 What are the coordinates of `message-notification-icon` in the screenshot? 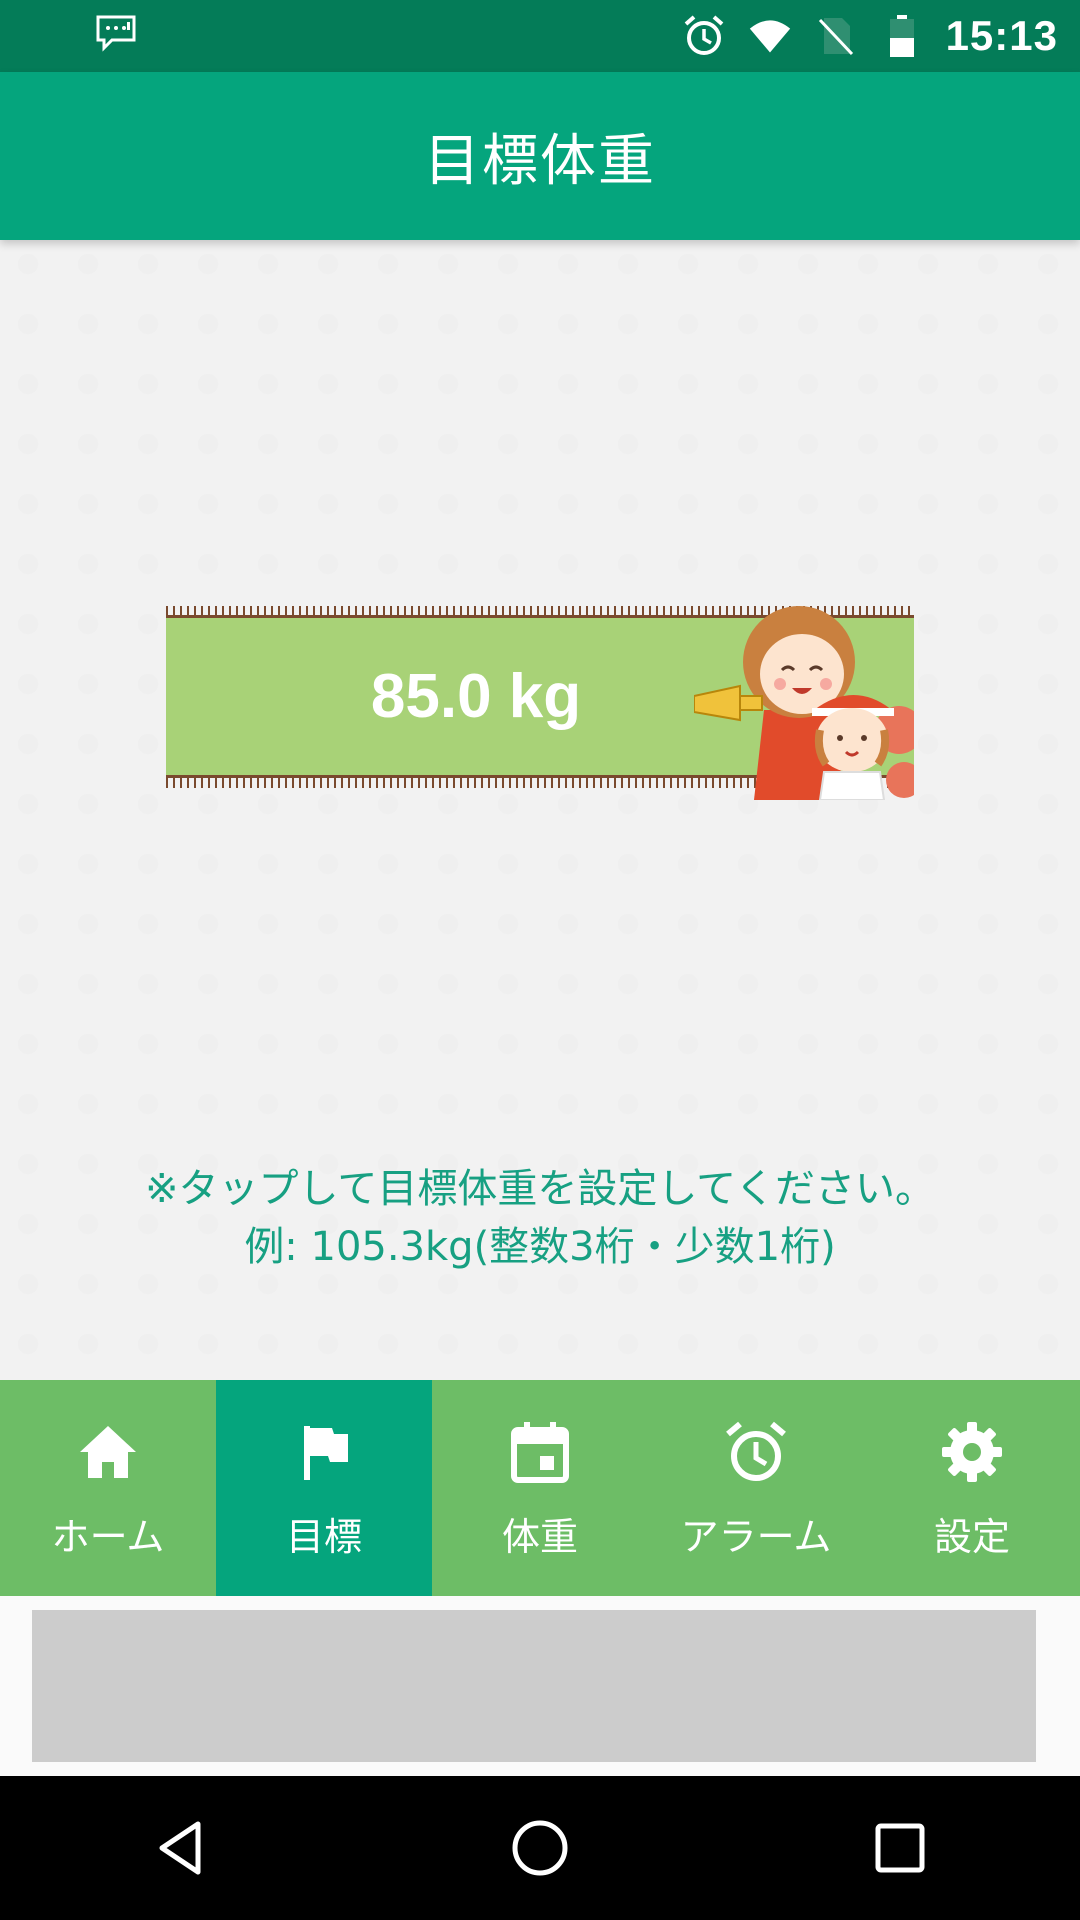 It's located at (116, 33).